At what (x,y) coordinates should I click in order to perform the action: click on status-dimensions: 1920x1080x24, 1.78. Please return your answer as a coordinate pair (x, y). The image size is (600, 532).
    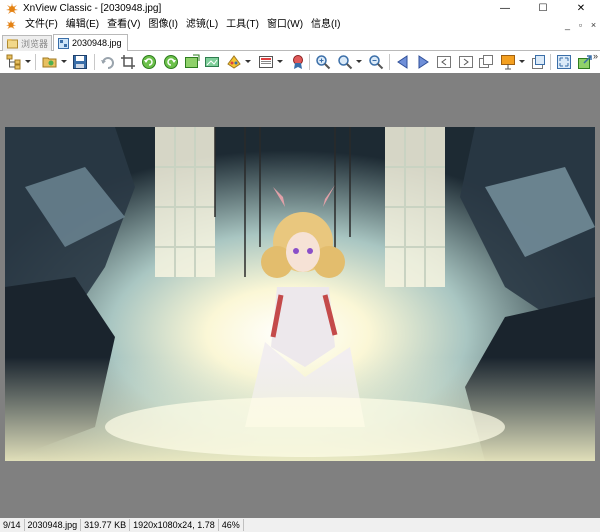
    Looking at the image, I should click on (174, 525).